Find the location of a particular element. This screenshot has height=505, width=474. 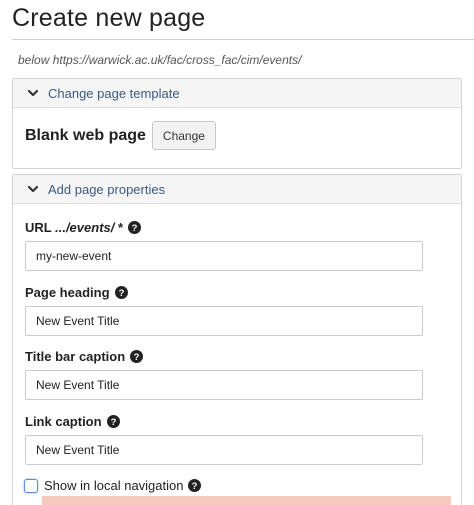

properties-panel-title: Add page properties is located at coordinates (107, 189).